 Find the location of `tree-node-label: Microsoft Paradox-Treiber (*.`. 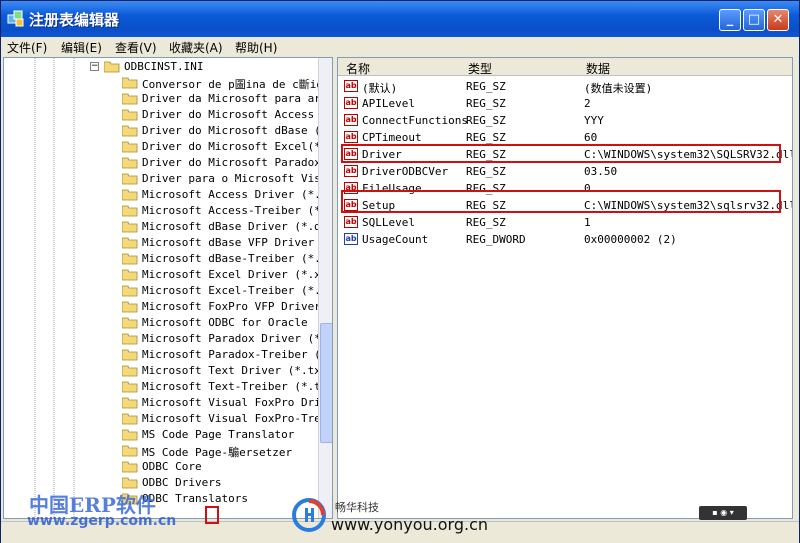

tree-node-label: Microsoft Paradox-Treiber (*. is located at coordinates (237, 354).